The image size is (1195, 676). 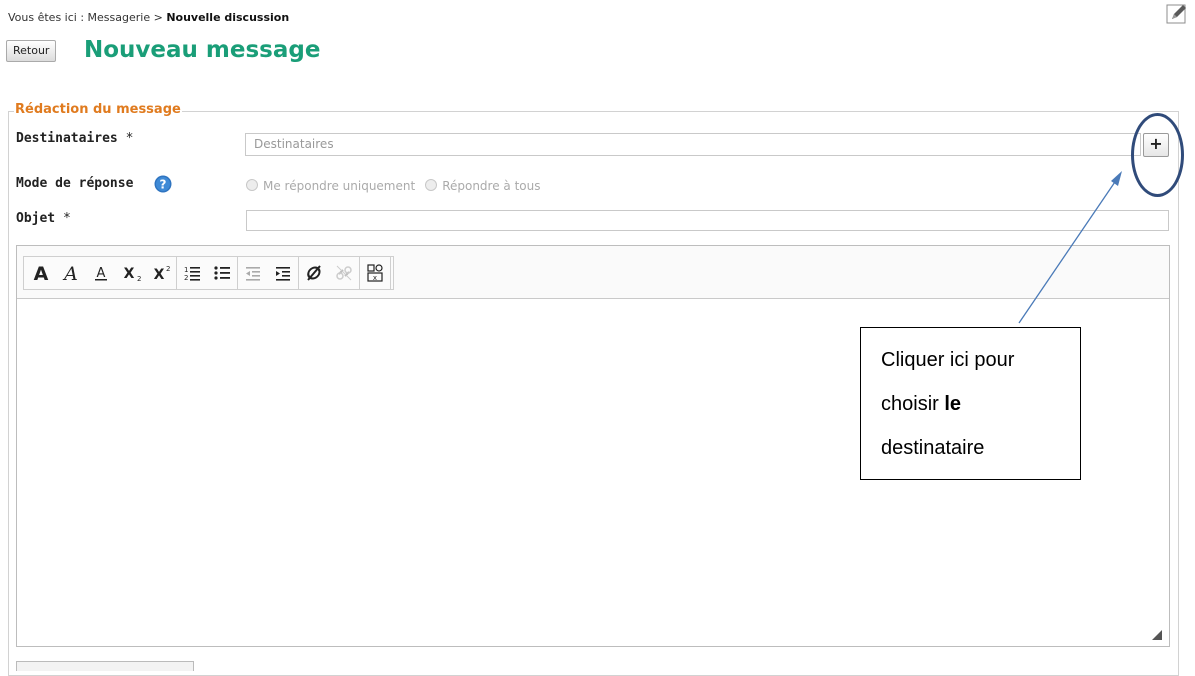 What do you see at coordinates (948, 360) in the screenshot?
I see `callout-line-1: Cliquer ici pour` at bounding box center [948, 360].